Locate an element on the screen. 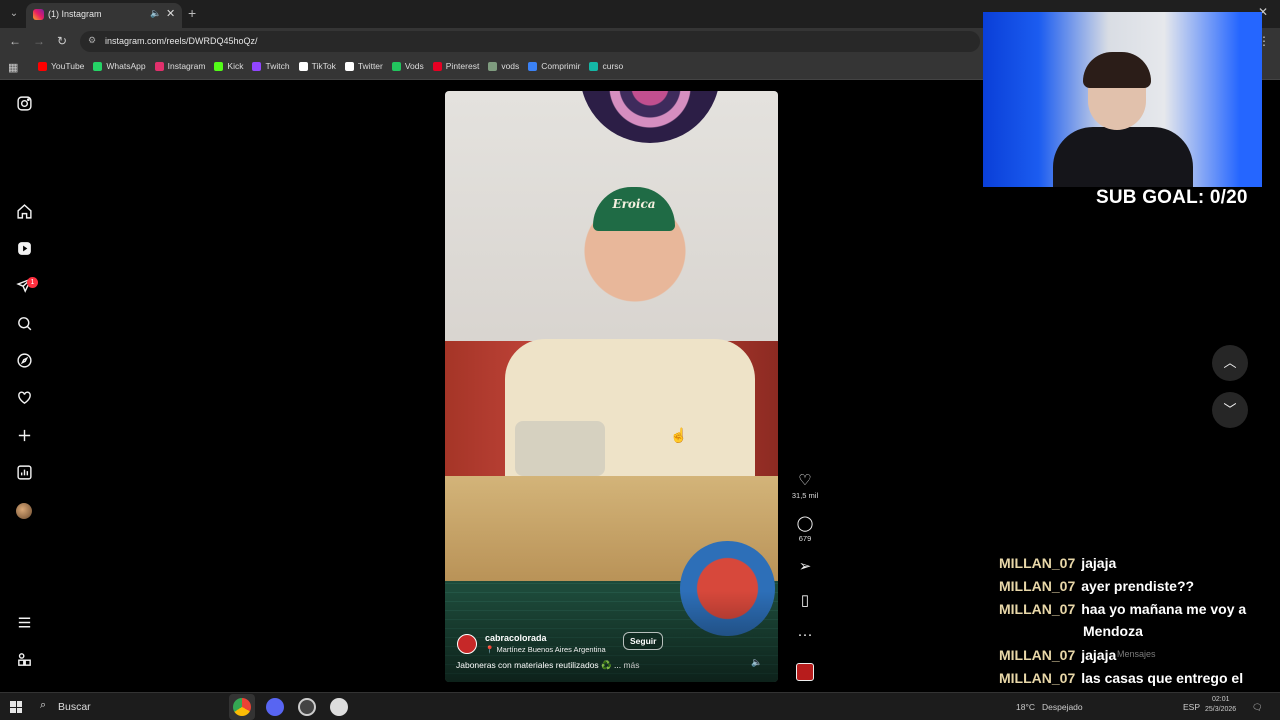 The height and width of the screenshot is (720, 1280). app-icon is located at coordinates (339, 707).